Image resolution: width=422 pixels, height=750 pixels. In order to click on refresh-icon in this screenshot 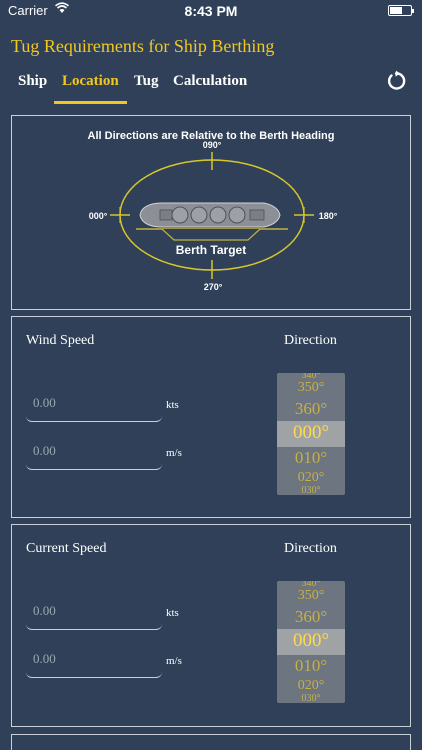, I will do `click(396, 81)`.